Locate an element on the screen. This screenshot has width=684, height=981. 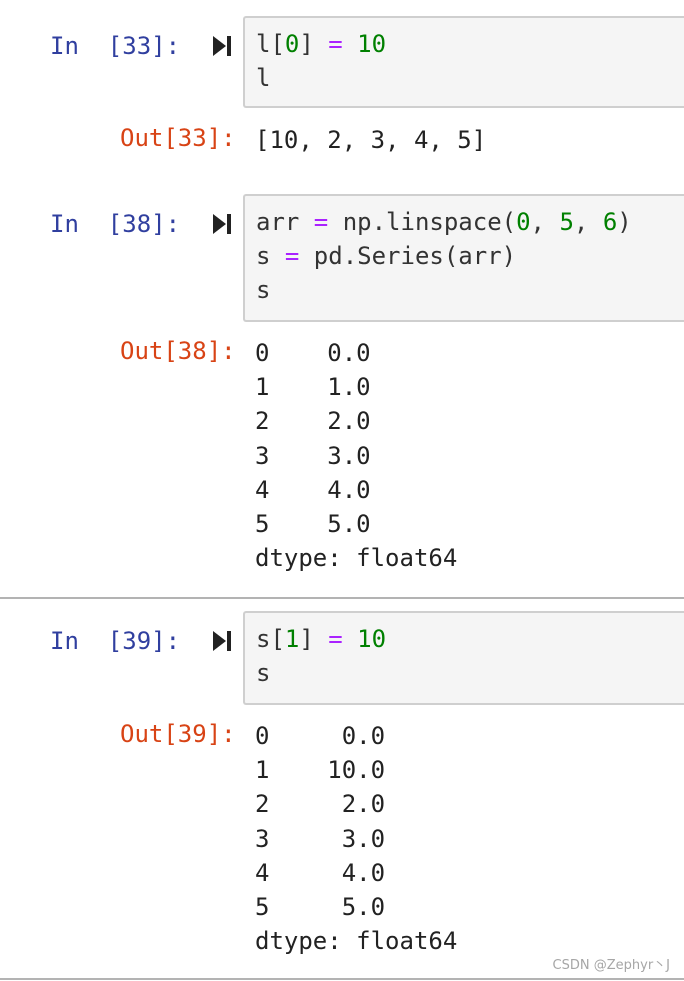
code-number: 1 is located at coordinates (292, 639).